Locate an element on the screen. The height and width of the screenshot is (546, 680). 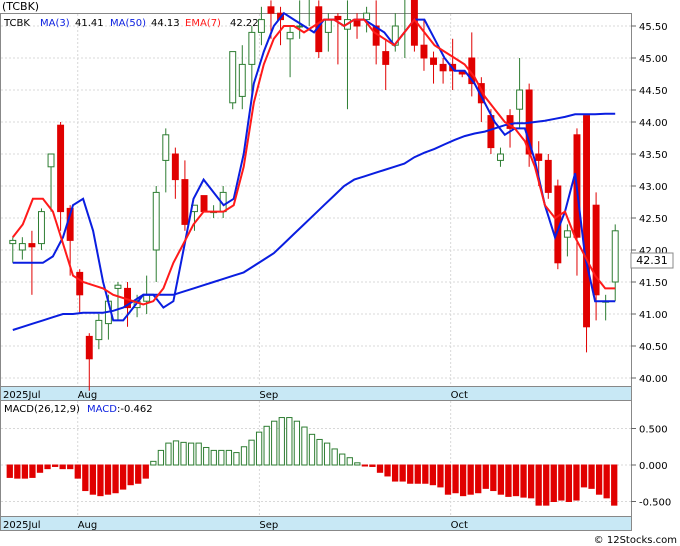
price-tick-label: 44.50 is located at coordinates (653, 91).